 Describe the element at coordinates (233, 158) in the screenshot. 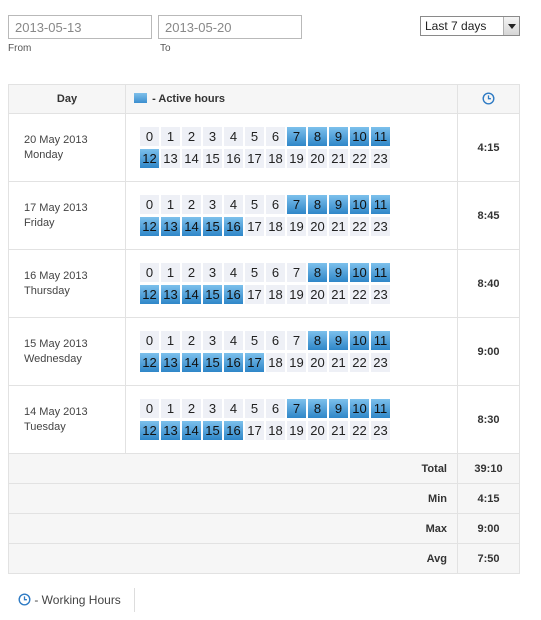

I see `hour-cell: 16` at that location.